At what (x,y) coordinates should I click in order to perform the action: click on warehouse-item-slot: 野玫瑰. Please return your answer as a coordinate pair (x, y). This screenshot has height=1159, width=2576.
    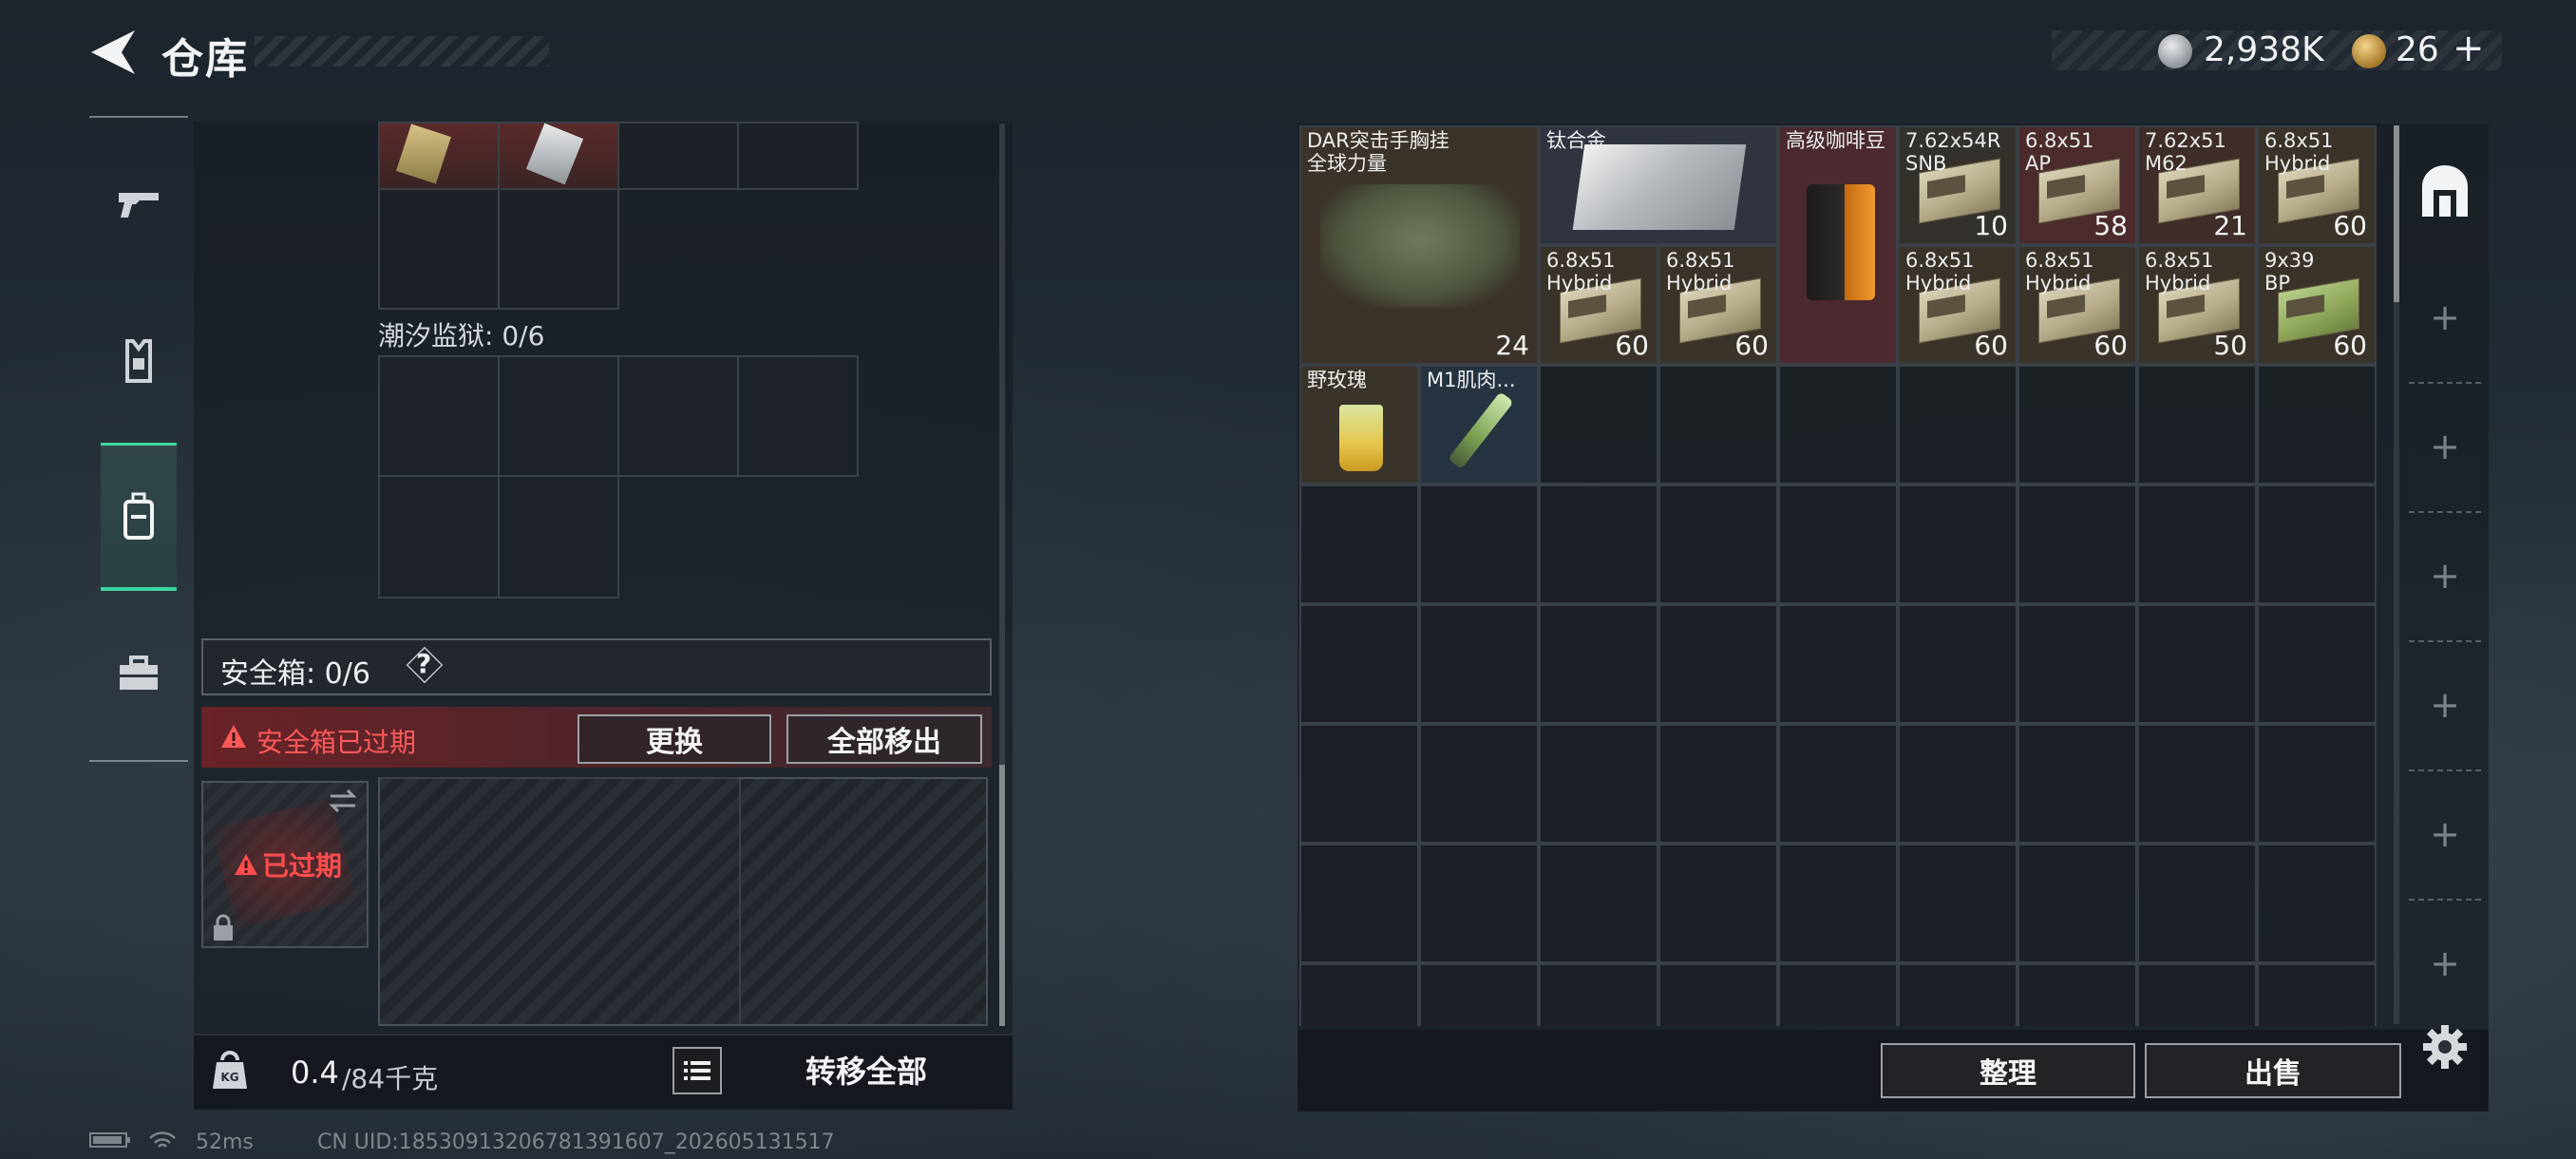
    Looking at the image, I should click on (1359, 424).